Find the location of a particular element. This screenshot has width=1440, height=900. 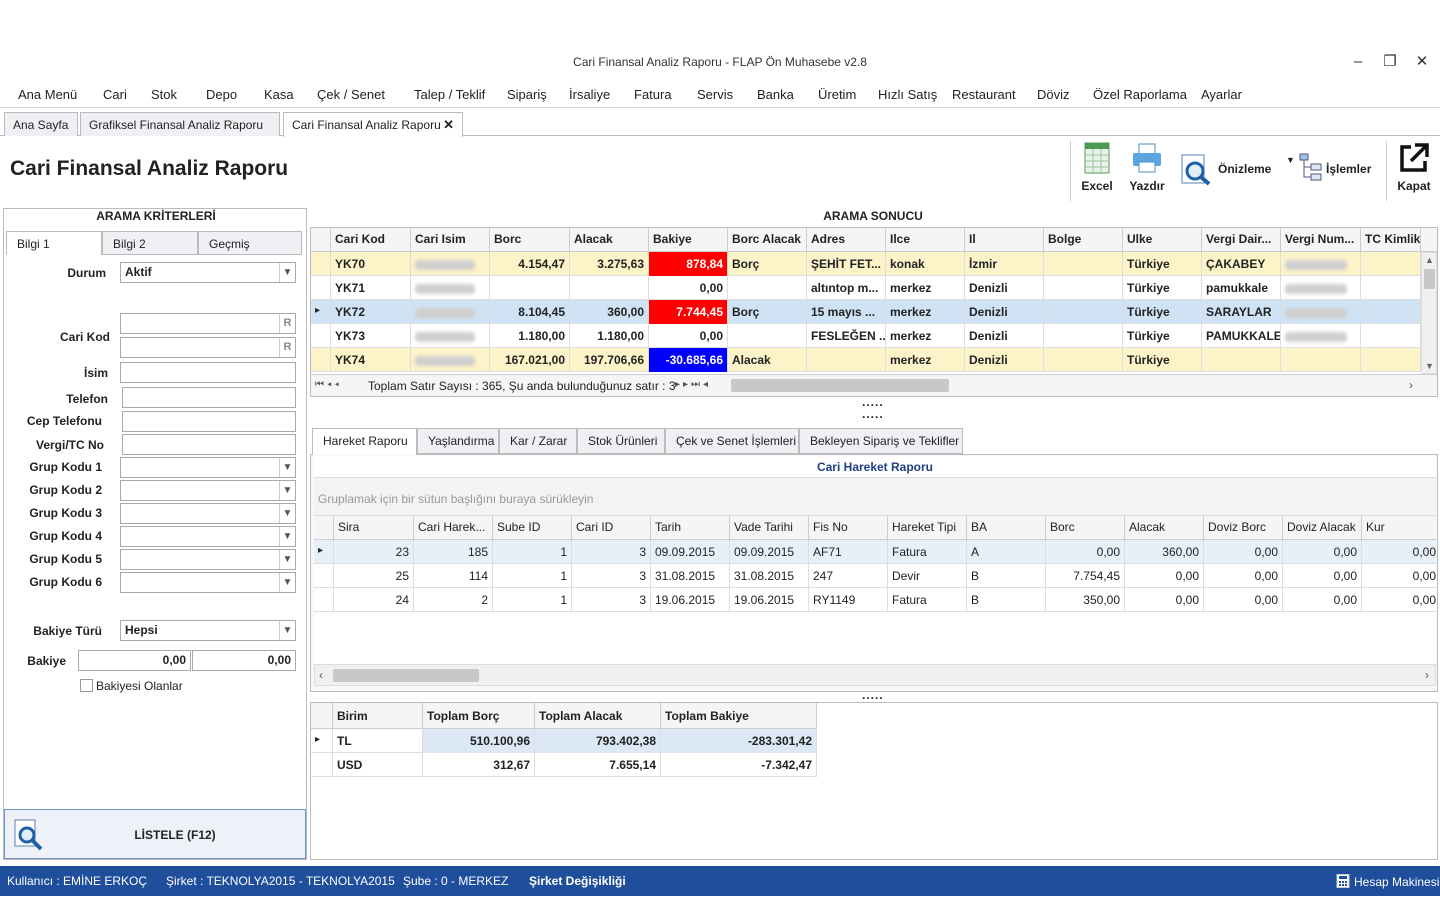

cari-kod-to-input: R is located at coordinates (208, 347).